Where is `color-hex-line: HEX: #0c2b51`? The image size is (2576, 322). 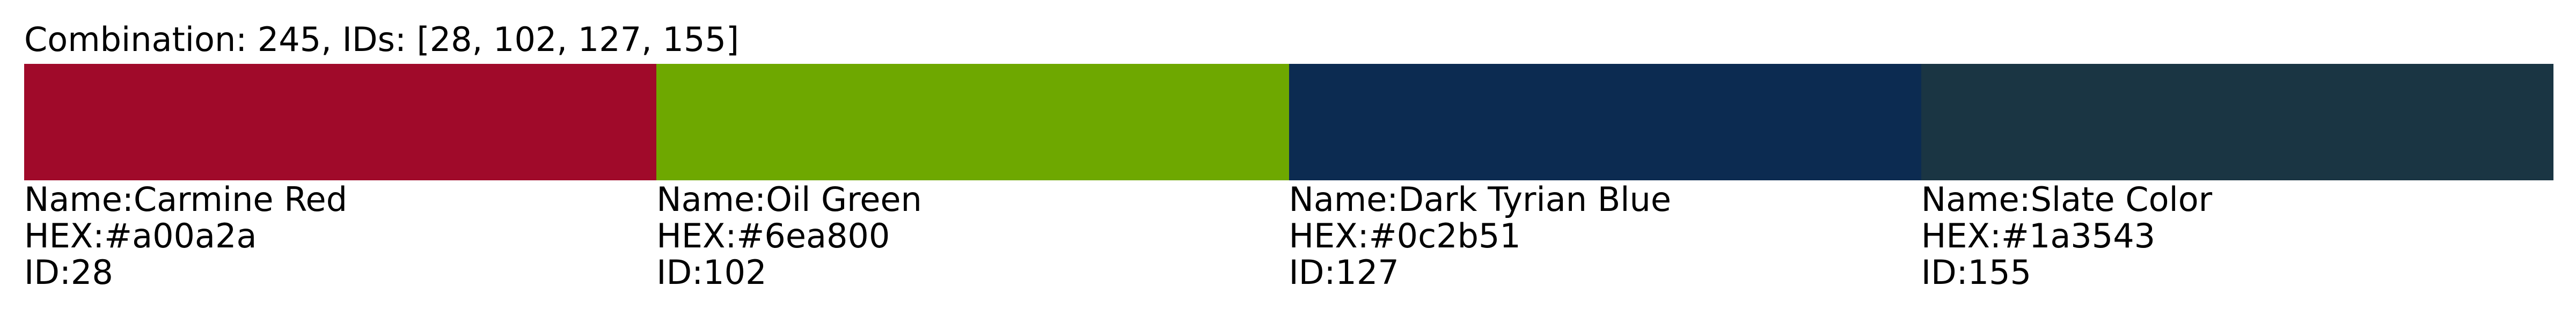
color-hex-line: HEX: #0c2b51 is located at coordinates (1605, 236).